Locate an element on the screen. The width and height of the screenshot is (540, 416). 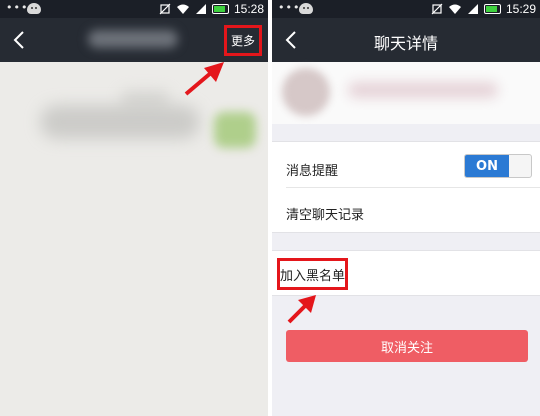
status-time: 15:28 is located at coordinates (248, 9).